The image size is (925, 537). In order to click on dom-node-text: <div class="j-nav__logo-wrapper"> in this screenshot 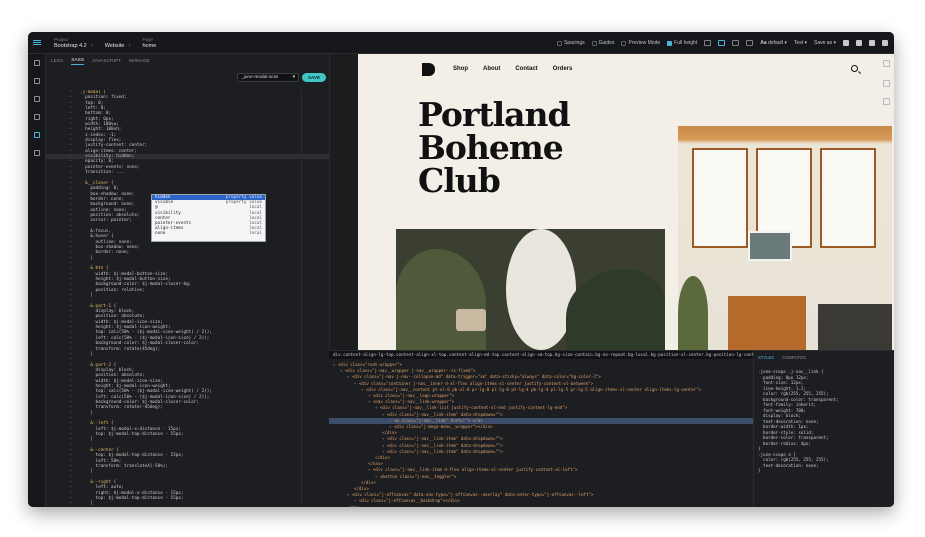, I will do `click(413, 396)`.